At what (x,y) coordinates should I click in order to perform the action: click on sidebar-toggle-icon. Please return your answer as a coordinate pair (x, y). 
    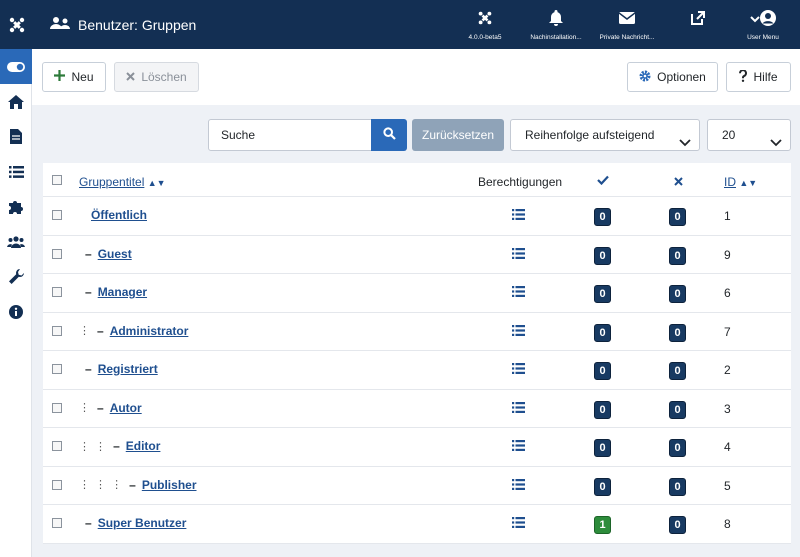
    Looking at the image, I should click on (16, 66).